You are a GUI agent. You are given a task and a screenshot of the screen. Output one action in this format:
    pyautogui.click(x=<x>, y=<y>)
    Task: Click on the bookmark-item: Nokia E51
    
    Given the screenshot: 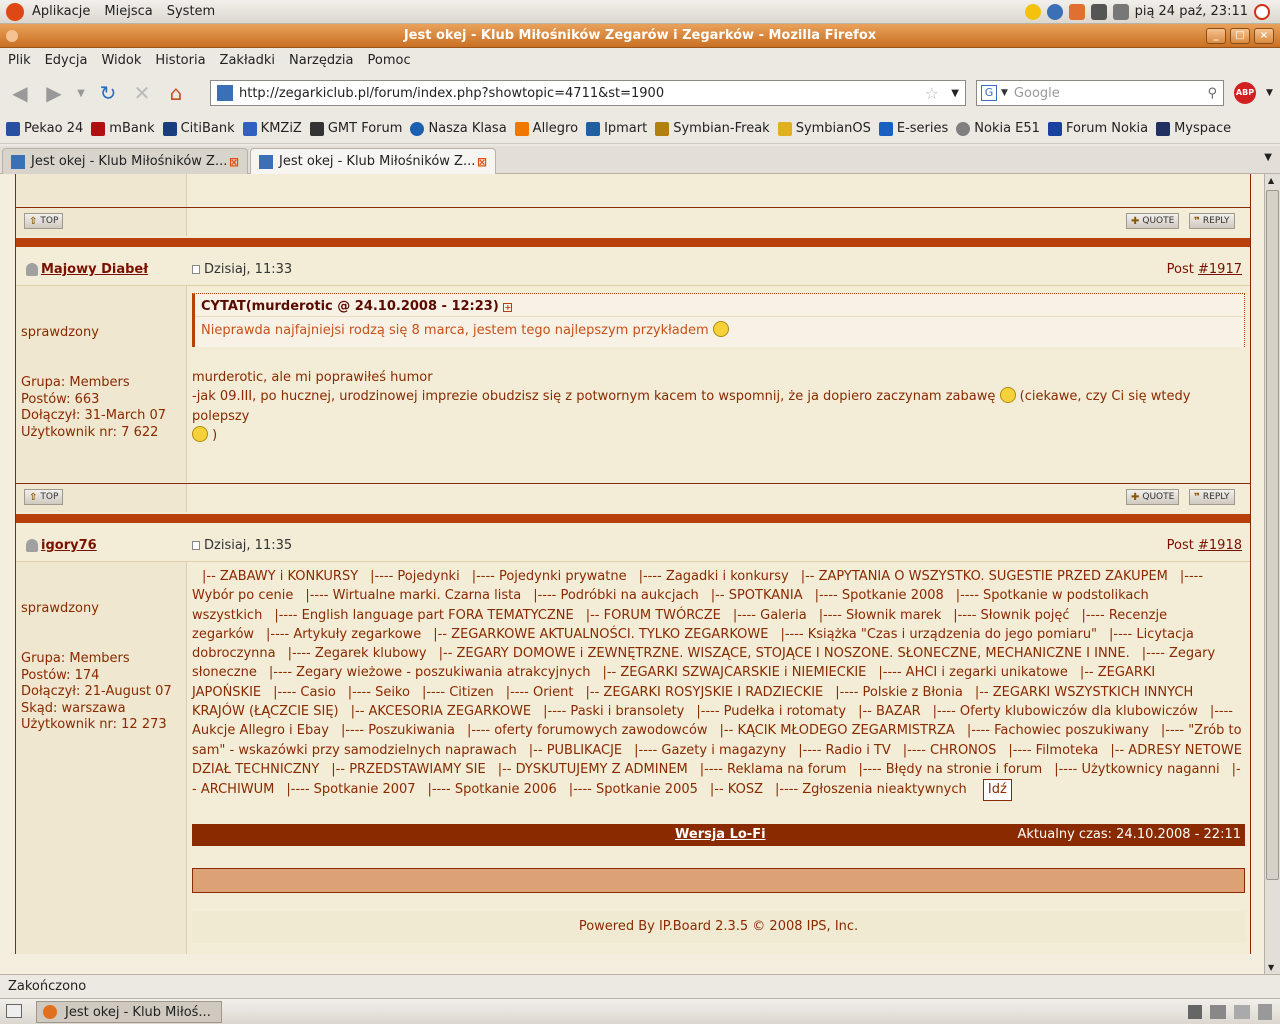 What is the action you would take?
    pyautogui.click(x=998, y=128)
    